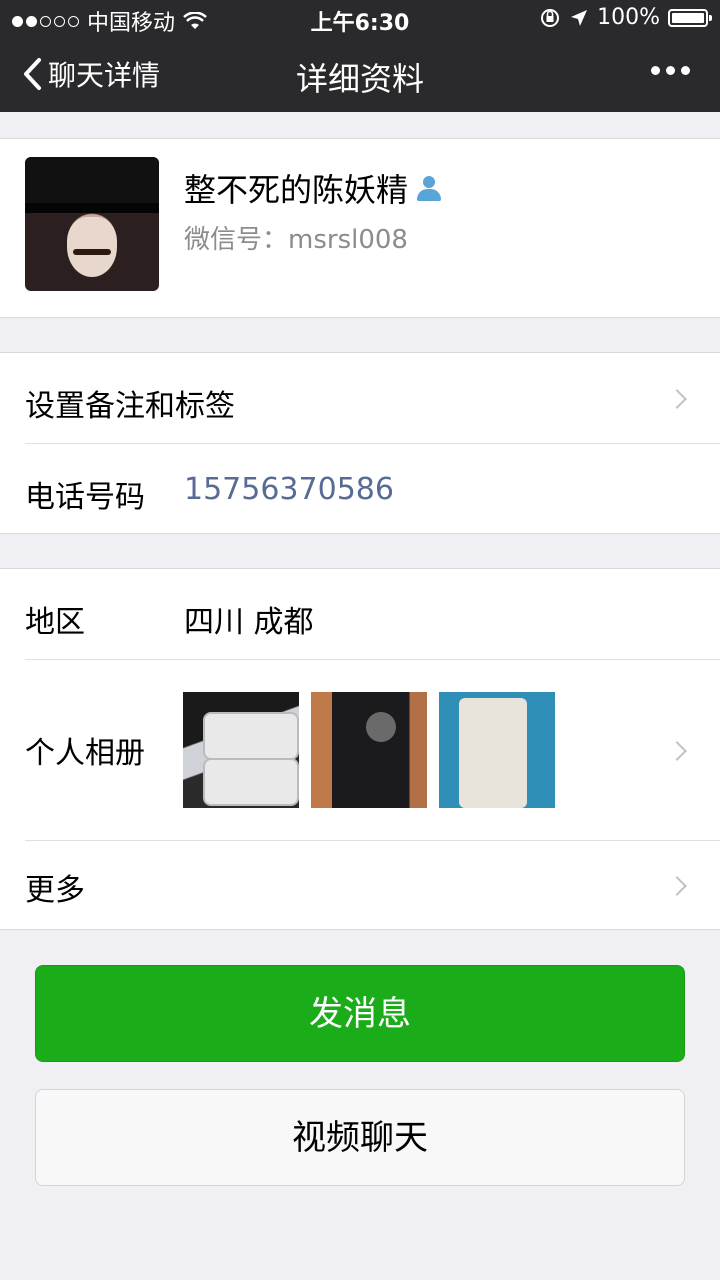  Describe the element at coordinates (92, 252) in the screenshot. I see `avatar-mustache` at that location.